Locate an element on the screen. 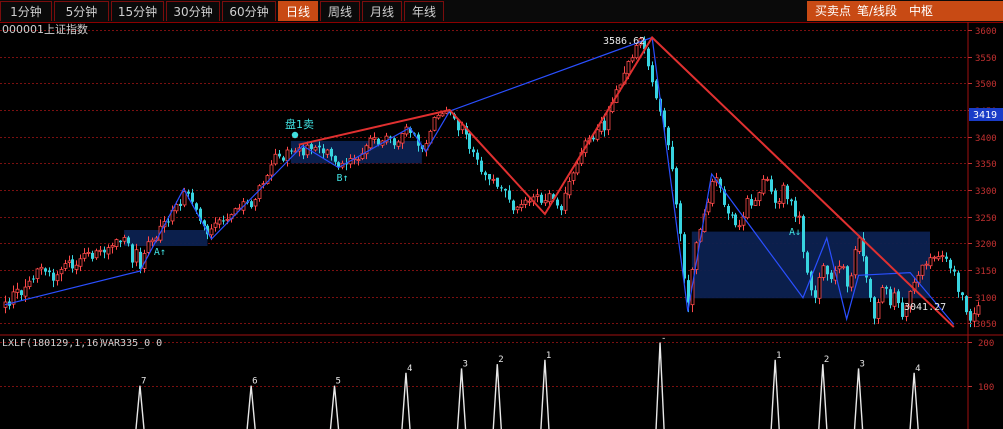  chart-title: 000001上证指数 is located at coordinates (45, 29).